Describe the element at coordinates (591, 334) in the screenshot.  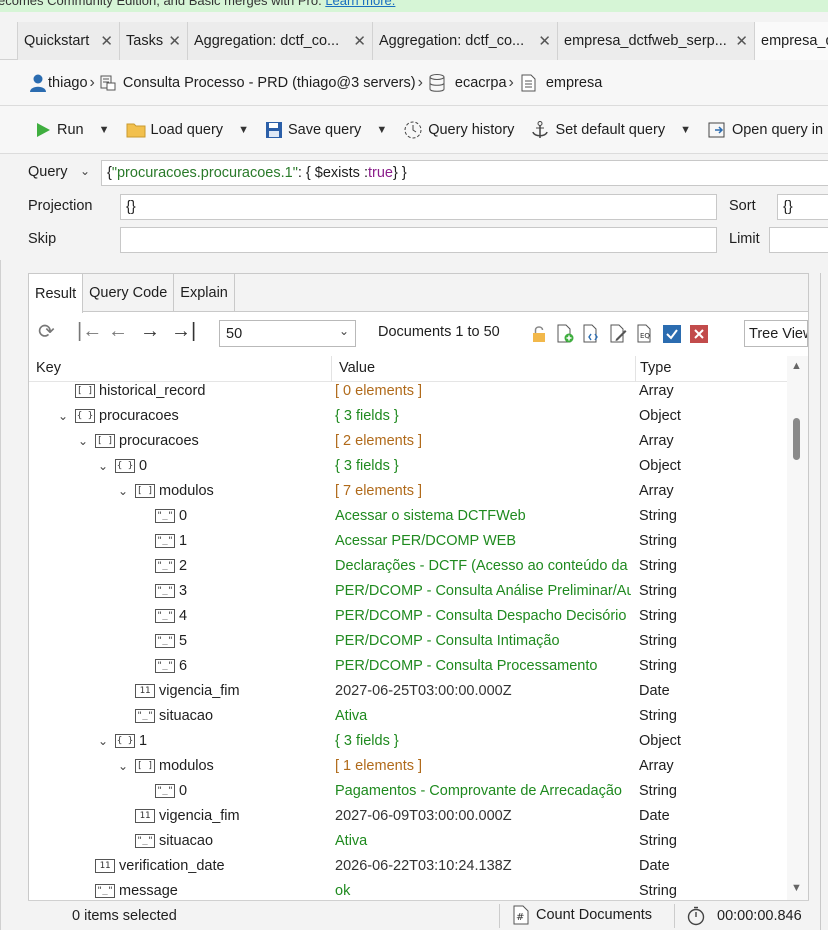
I see `view-document-json-icon` at that location.